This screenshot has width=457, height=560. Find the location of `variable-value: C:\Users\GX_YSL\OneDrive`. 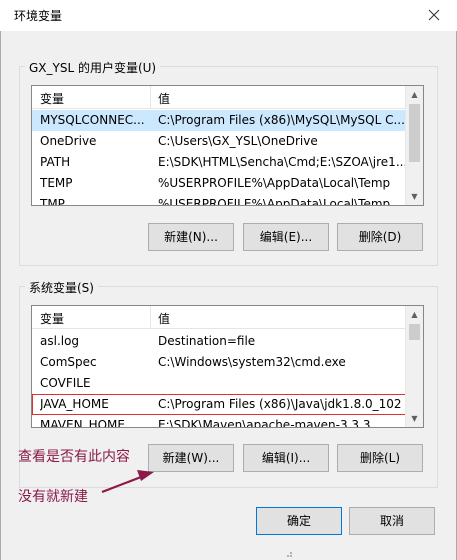

variable-value: C:\Users\GX_YSL\OneDrive is located at coordinates (238, 141).